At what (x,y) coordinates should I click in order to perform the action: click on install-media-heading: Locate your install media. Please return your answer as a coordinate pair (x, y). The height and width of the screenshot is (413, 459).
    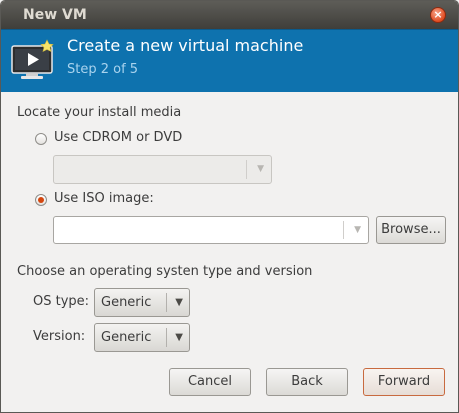
    Looking at the image, I should click on (99, 112).